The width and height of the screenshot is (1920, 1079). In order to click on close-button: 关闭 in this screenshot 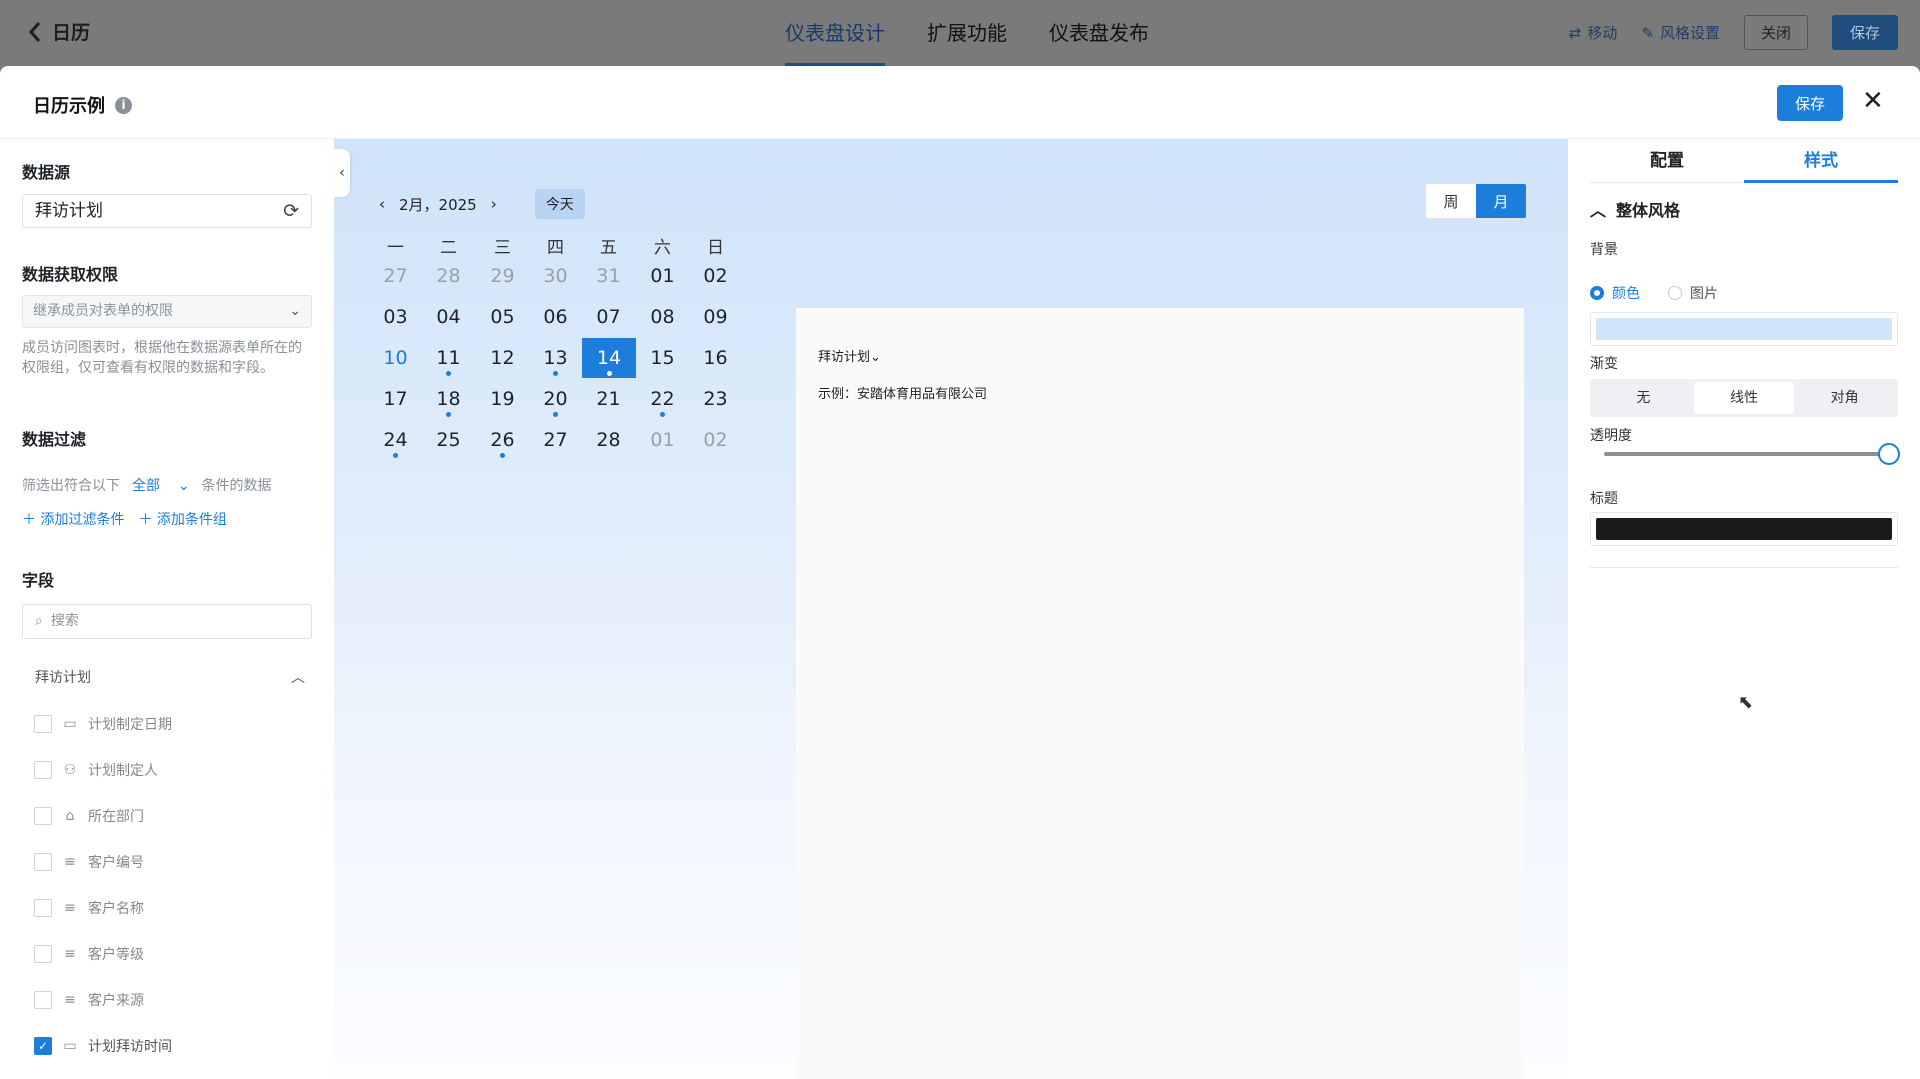, I will do `click(1775, 32)`.